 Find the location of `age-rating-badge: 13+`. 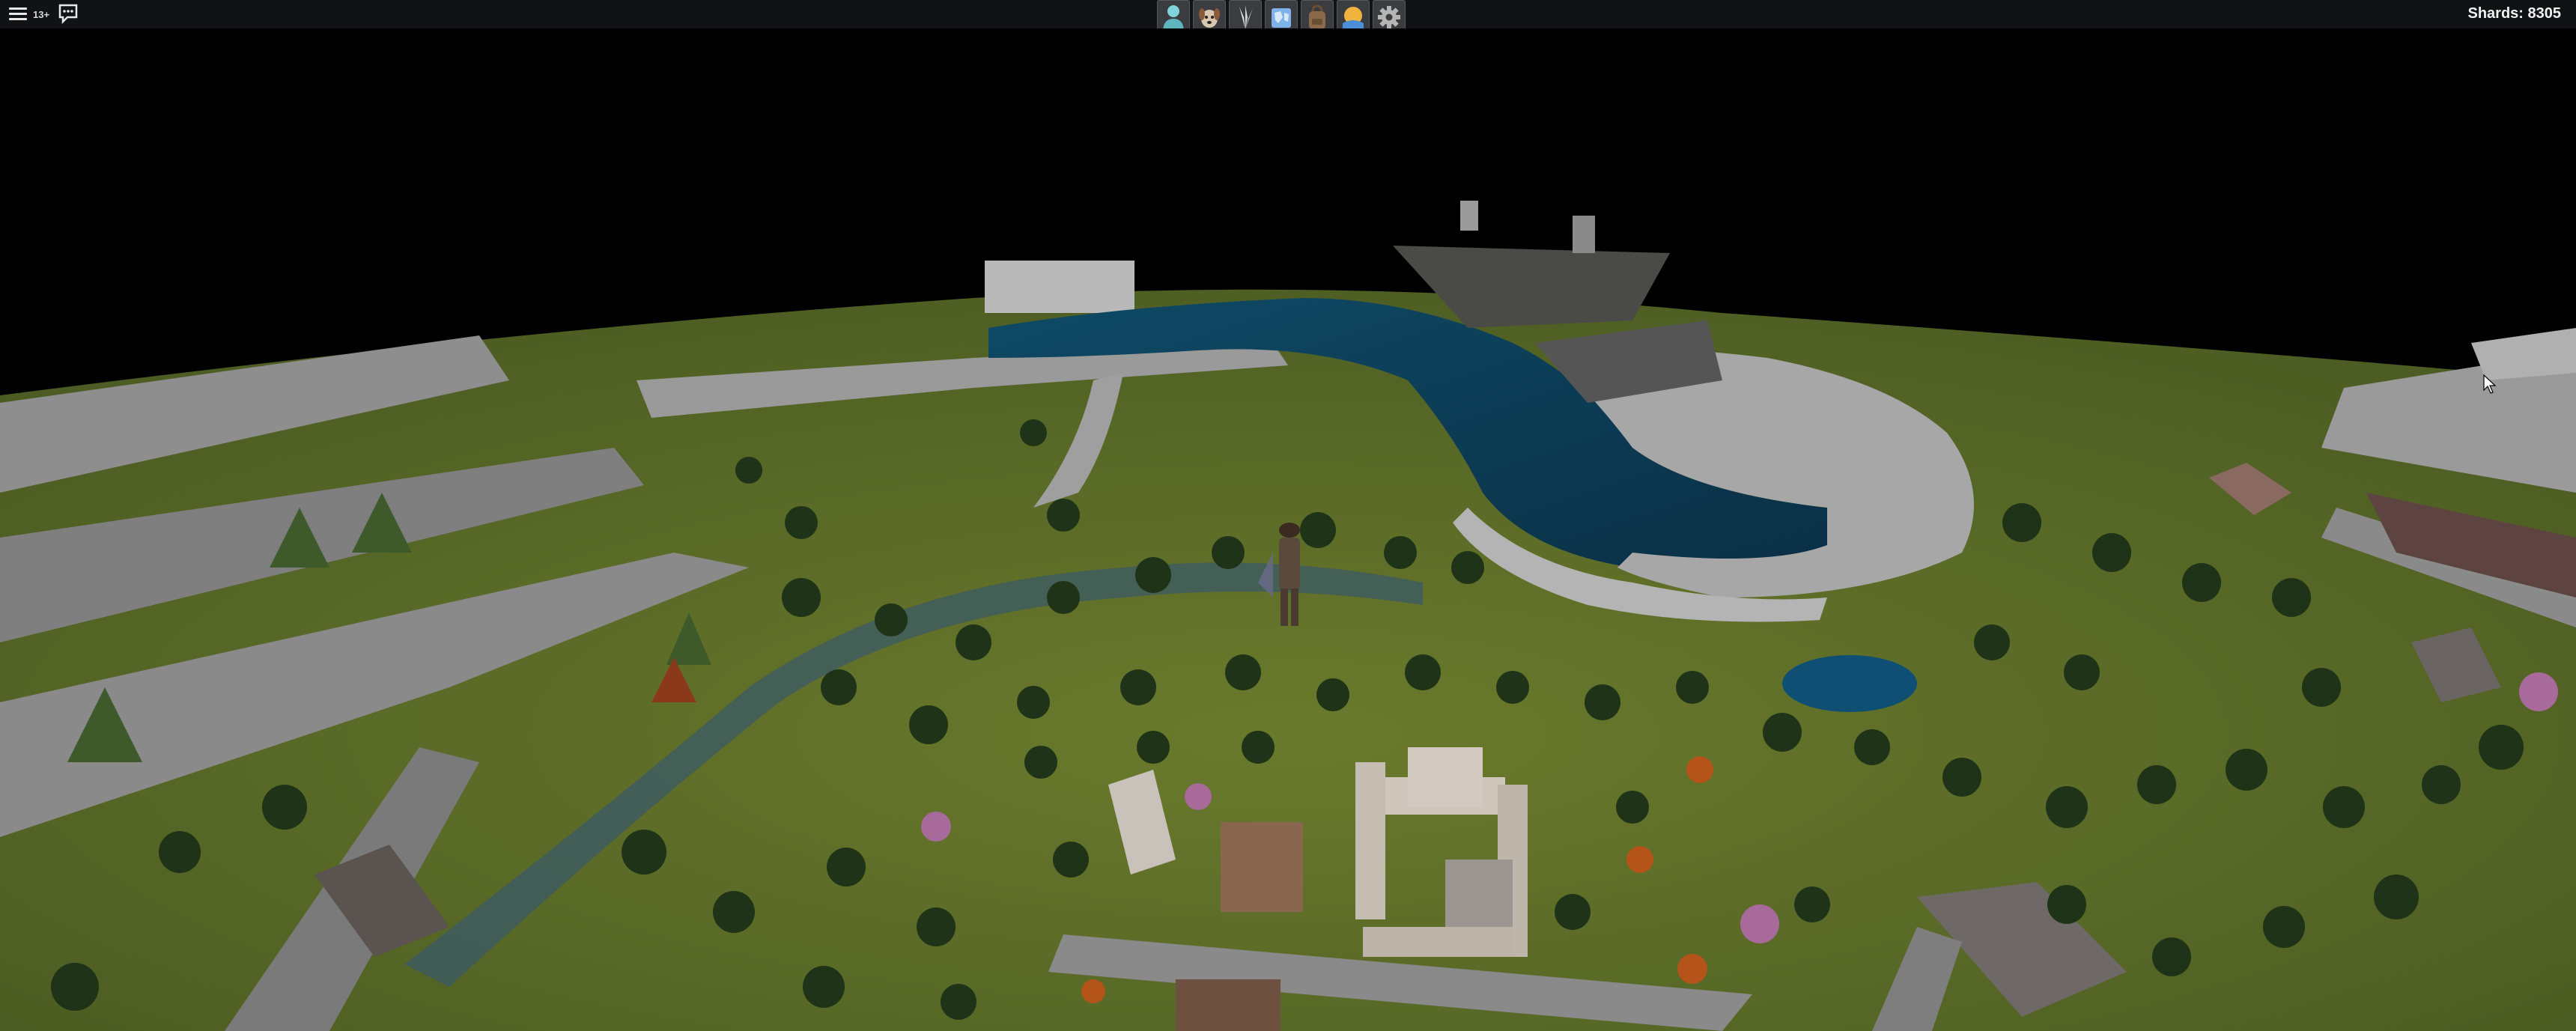

age-rating-badge: 13+ is located at coordinates (41, 14).